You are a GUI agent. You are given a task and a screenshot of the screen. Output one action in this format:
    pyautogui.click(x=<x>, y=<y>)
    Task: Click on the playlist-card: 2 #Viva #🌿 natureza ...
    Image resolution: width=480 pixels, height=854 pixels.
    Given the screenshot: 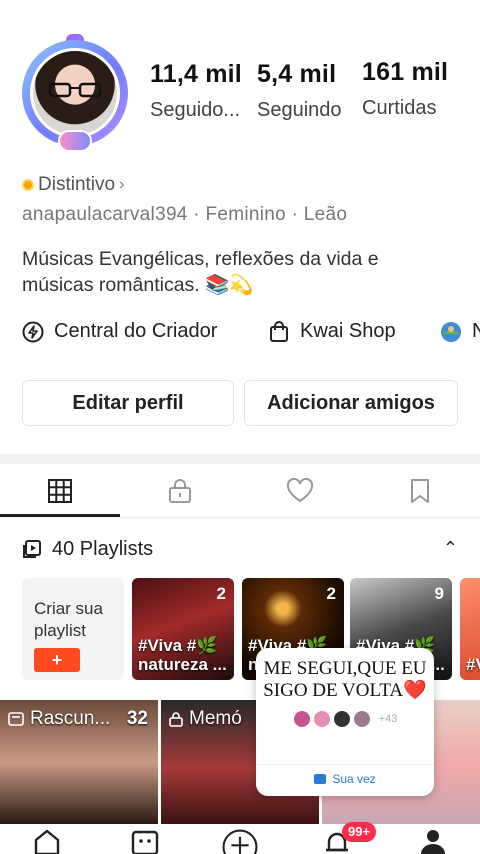 What is the action you would take?
    pyautogui.click(x=183, y=629)
    